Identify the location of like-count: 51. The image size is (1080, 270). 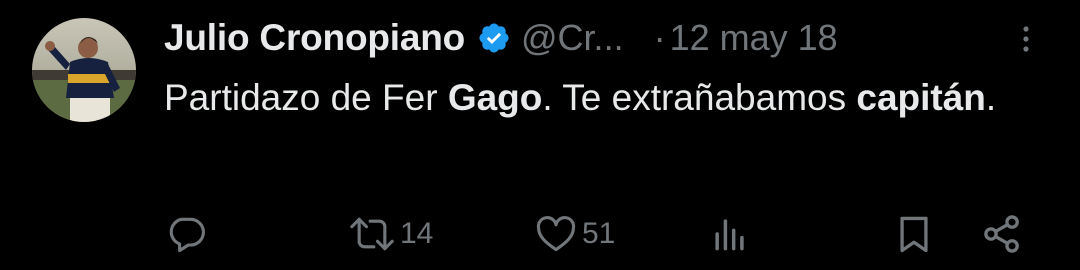
(599, 233).